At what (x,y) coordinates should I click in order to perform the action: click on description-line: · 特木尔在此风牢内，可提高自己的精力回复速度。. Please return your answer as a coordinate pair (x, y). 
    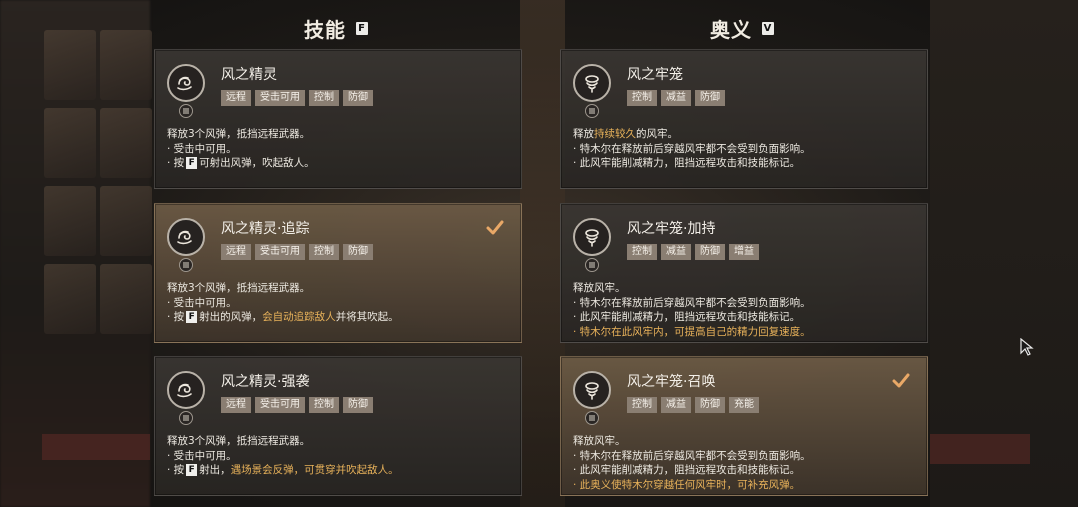
    Looking at the image, I should click on (692, 331).